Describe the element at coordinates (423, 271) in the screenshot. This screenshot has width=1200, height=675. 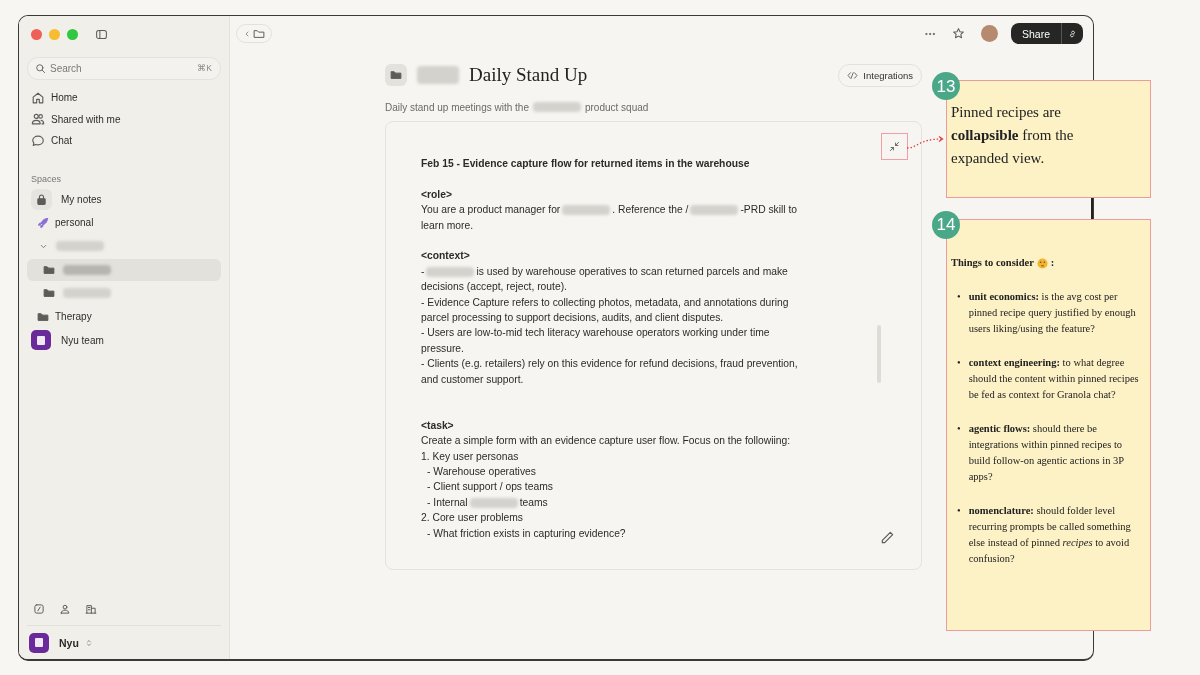
I see `note-text: -` at that location.